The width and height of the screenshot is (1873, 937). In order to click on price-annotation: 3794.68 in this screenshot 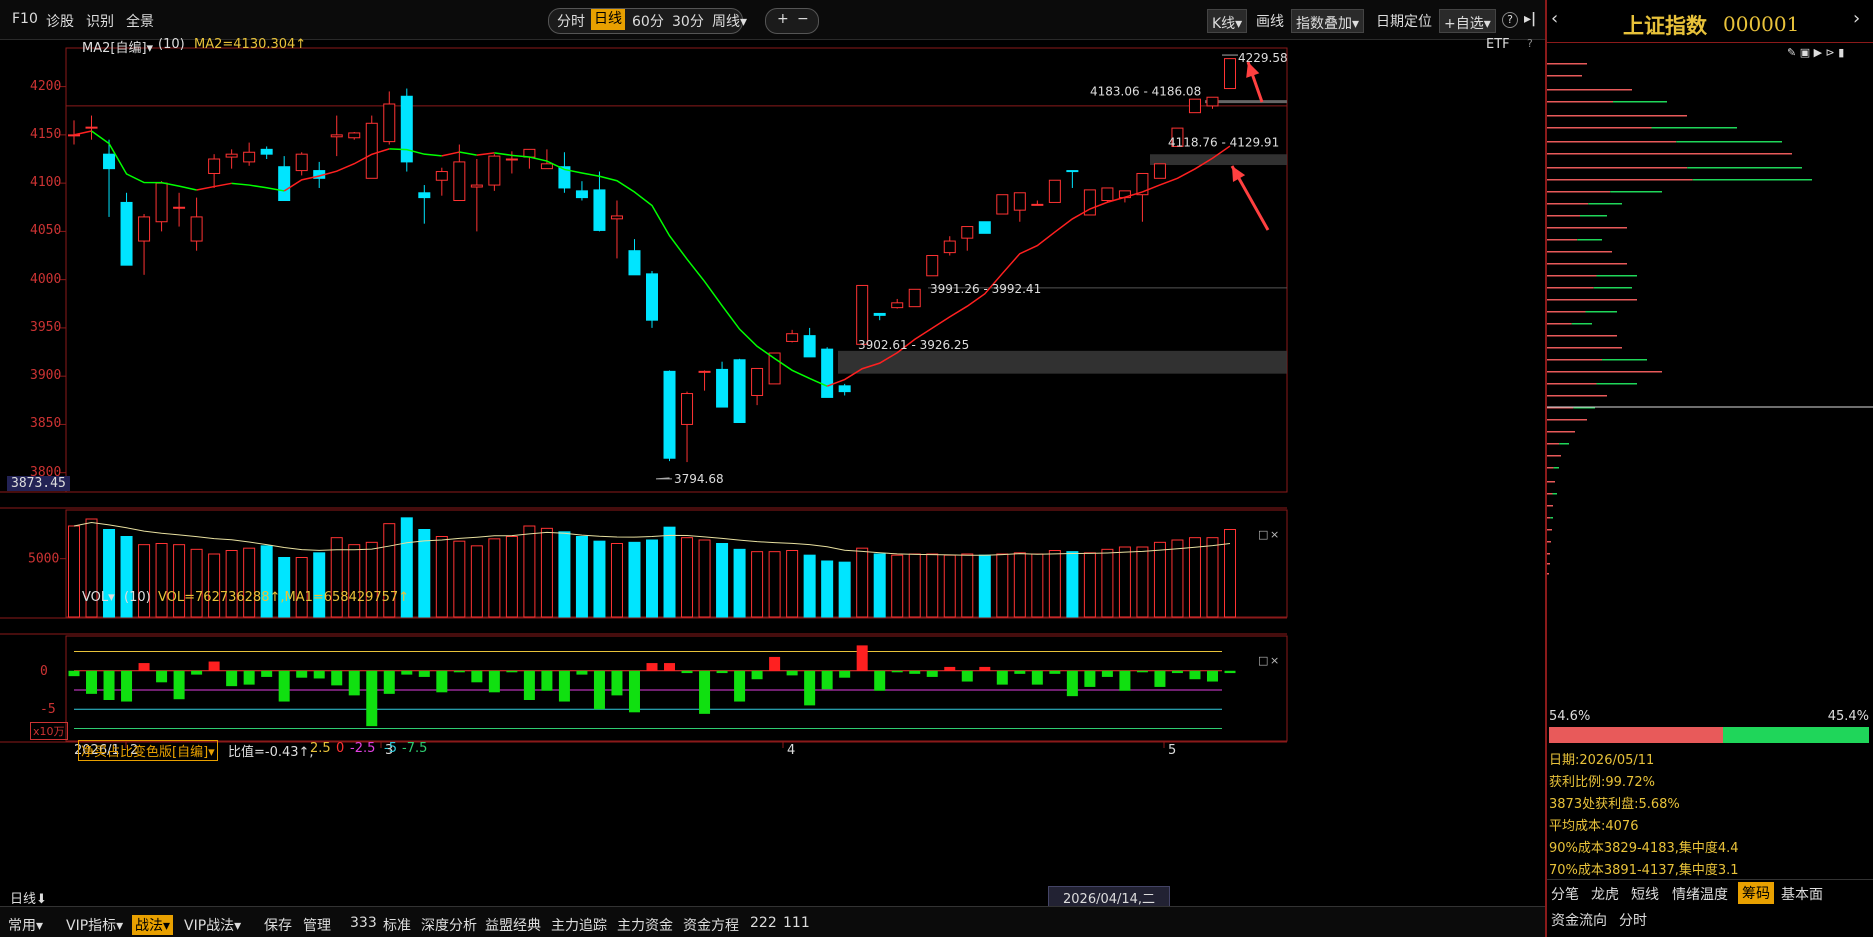, I will do `click(699, 479)`.